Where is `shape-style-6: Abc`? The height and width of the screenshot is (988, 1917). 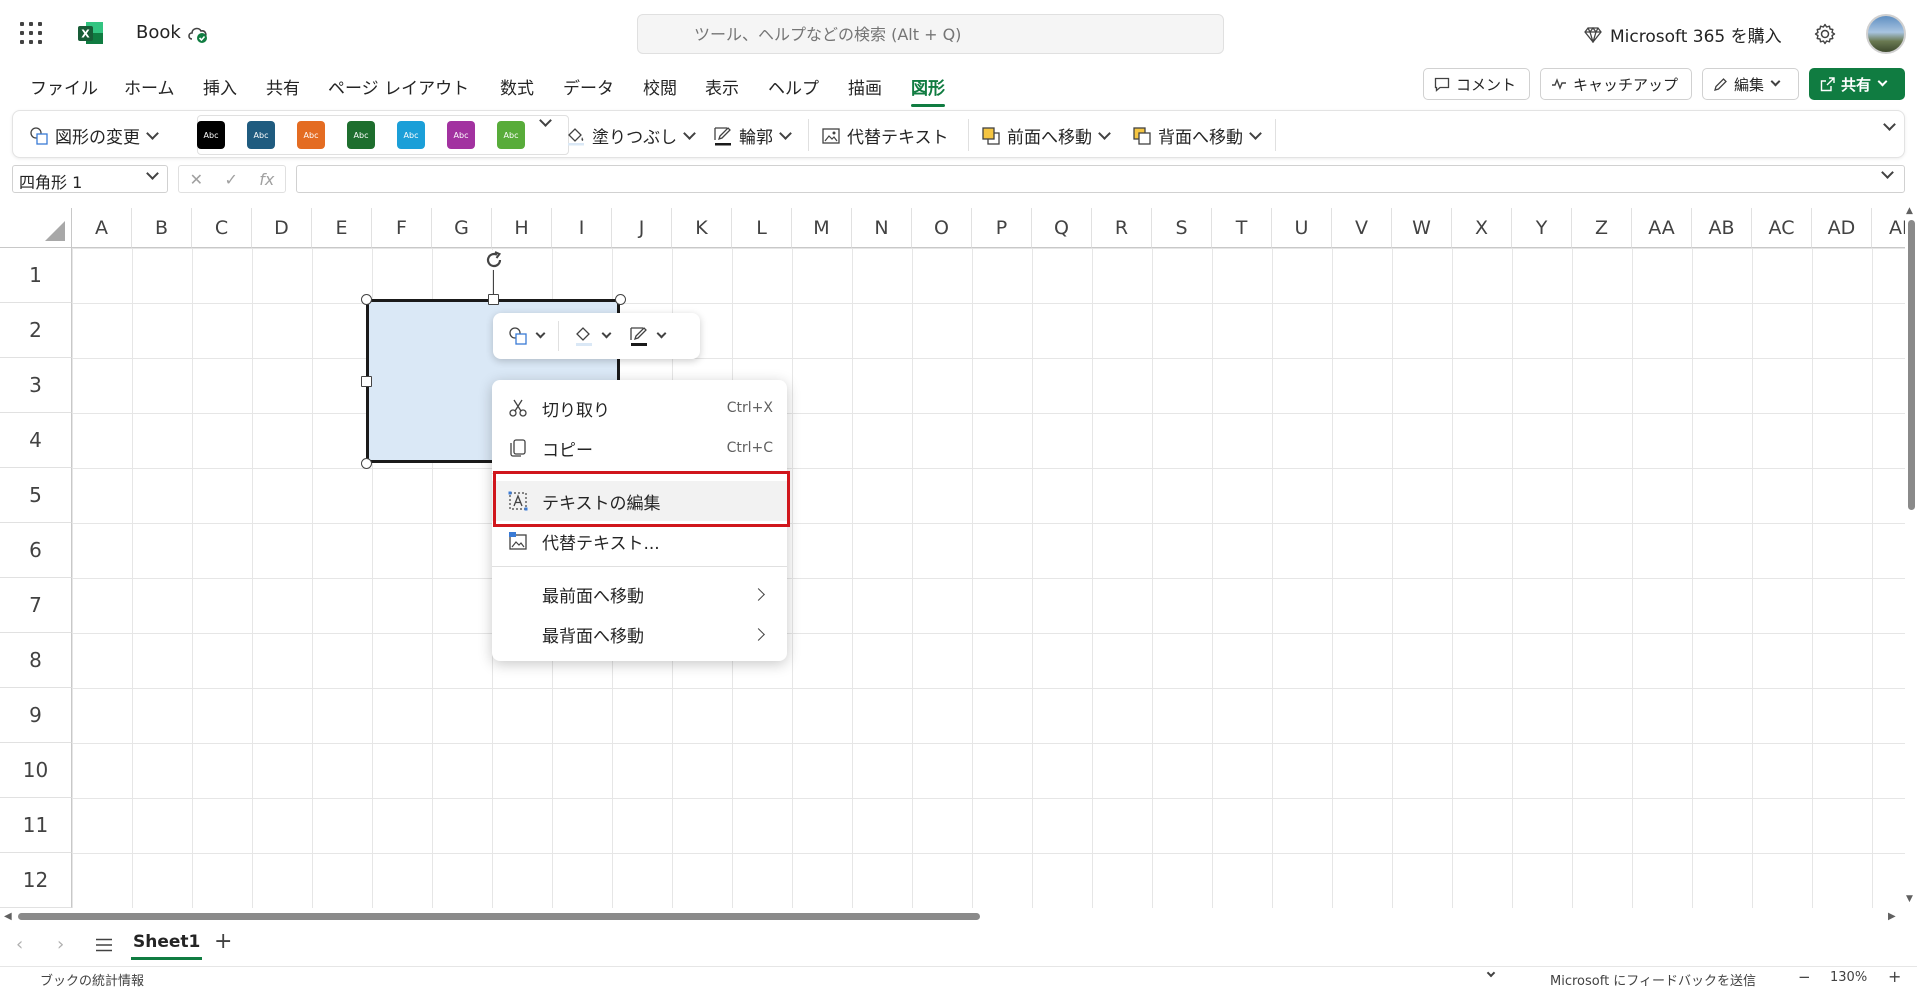 shape-style-6: Abc is located at coordinates (461, 135).